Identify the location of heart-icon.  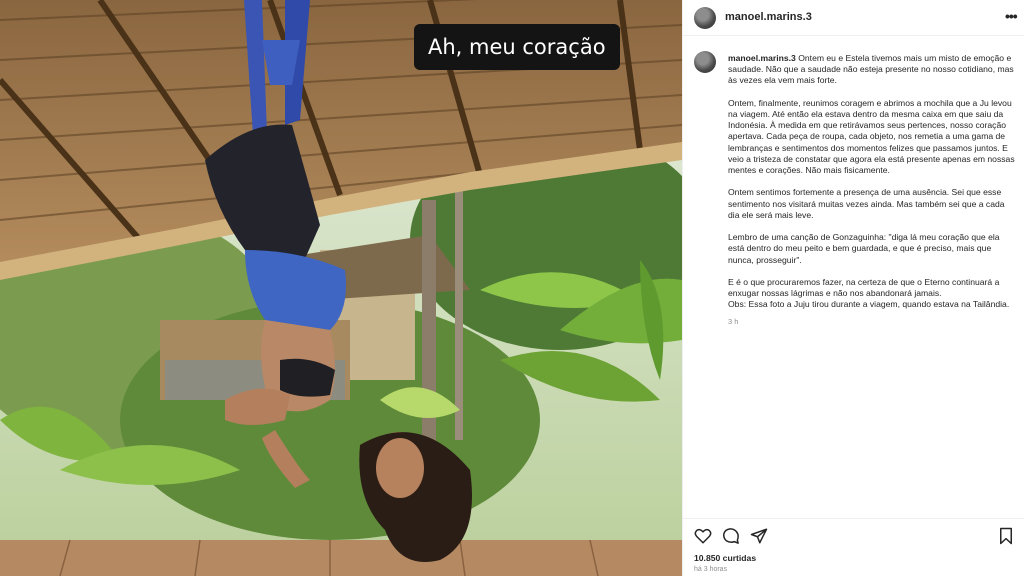
(703, 536).